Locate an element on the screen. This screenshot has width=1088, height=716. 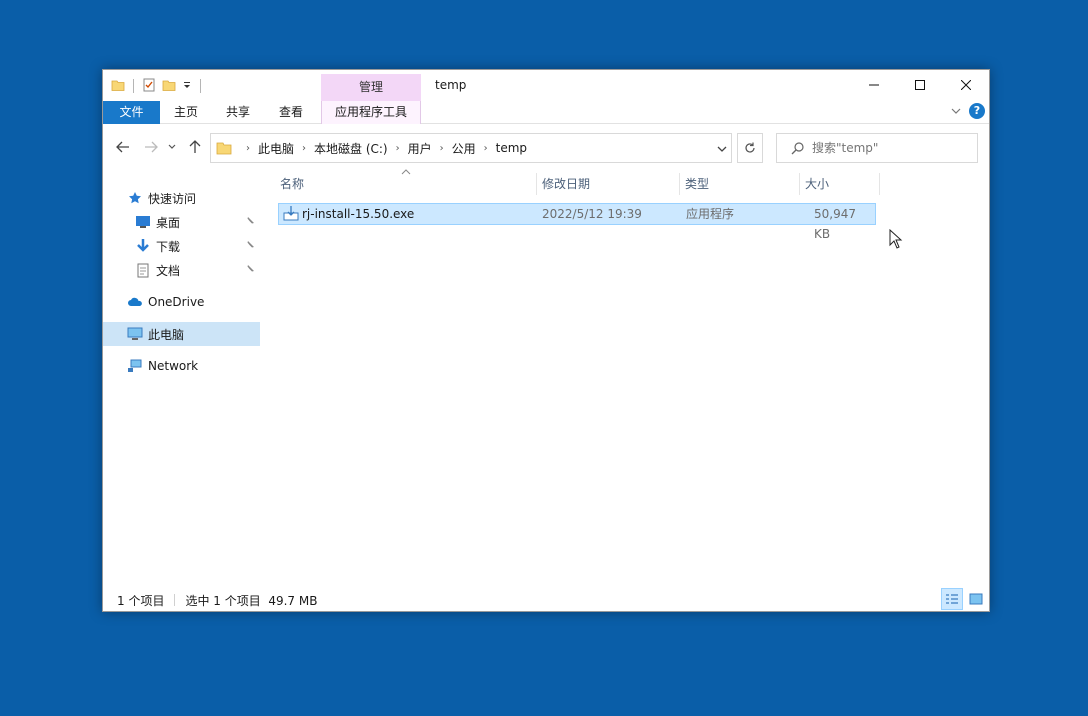
nav-label: Network is located at coordinates (173, 366).